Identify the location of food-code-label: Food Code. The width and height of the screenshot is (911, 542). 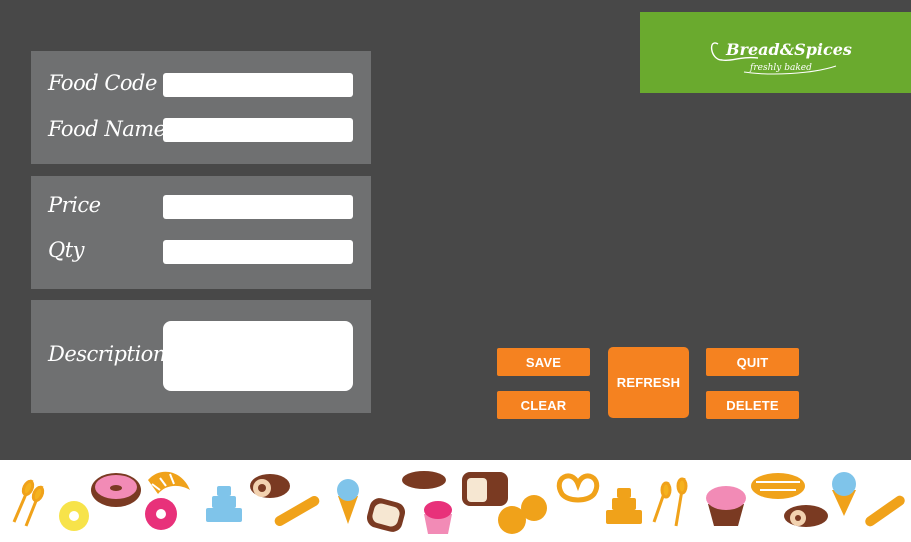
(102, 83).